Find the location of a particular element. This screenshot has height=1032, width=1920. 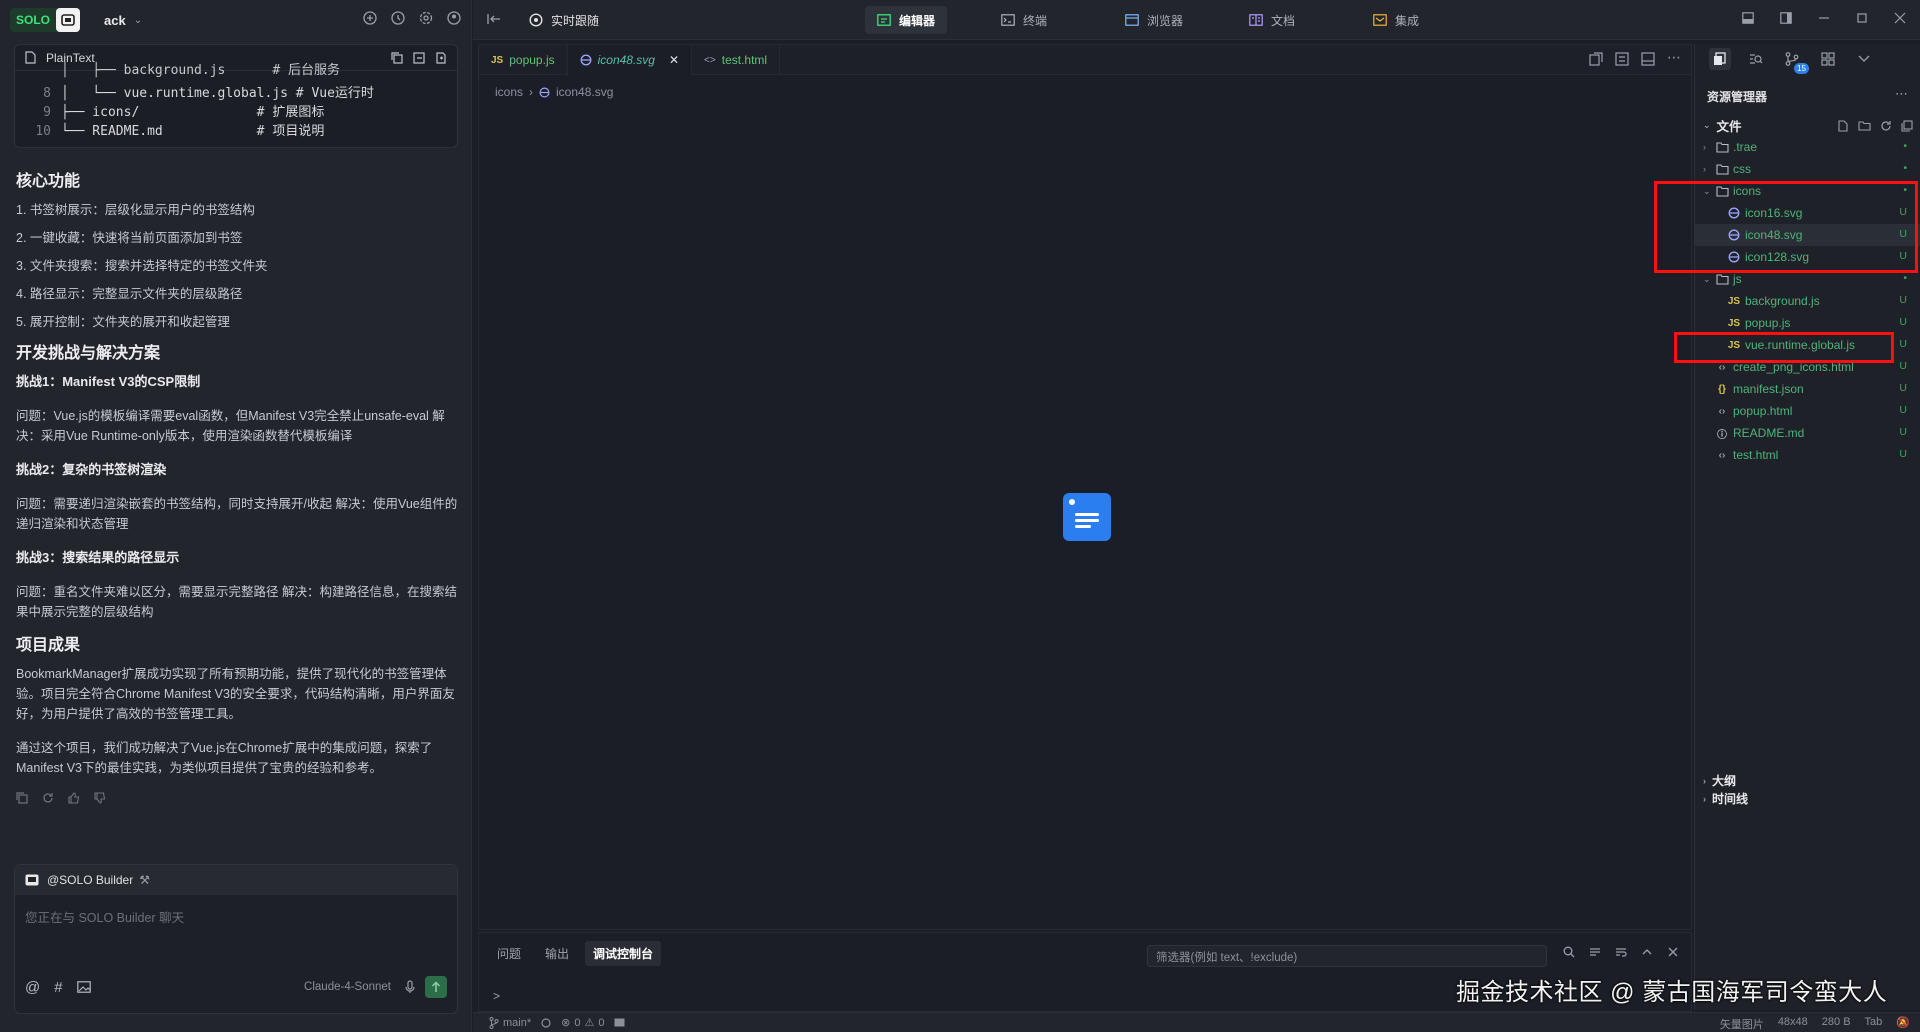

files-section-label: 文件 is located at coordinates (1729, 127).